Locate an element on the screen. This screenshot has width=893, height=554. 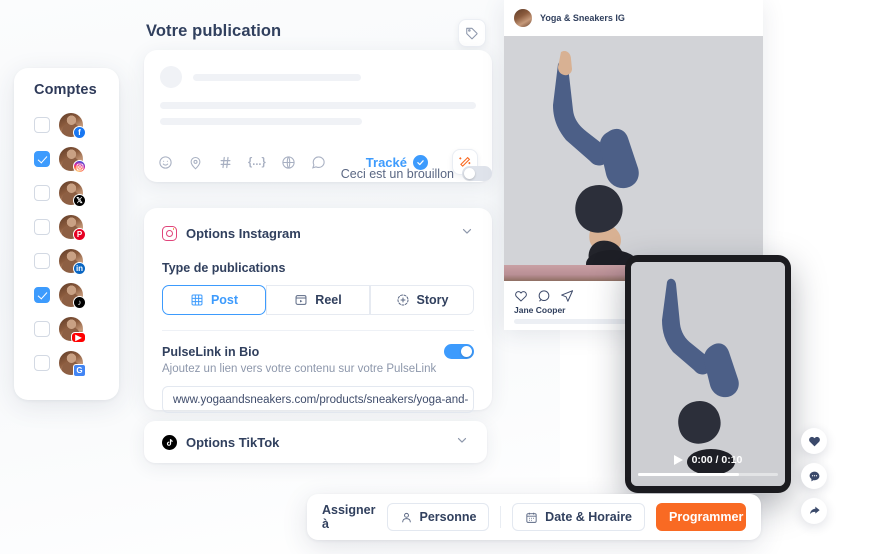
post-type-story: Story is located at coordinates (422, 300).